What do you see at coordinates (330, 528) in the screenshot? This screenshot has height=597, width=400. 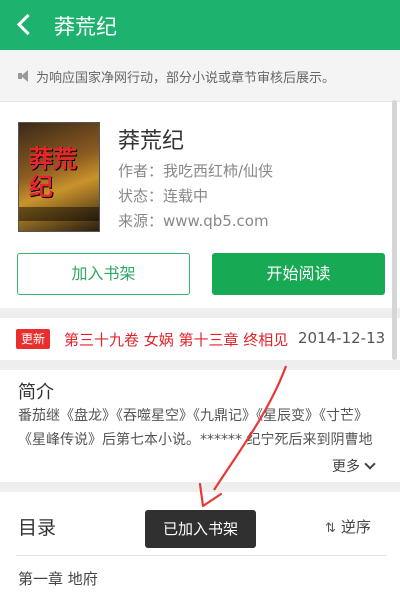 I see `sort-arrows-icon: ⇅` at bounding box center [330, 528].